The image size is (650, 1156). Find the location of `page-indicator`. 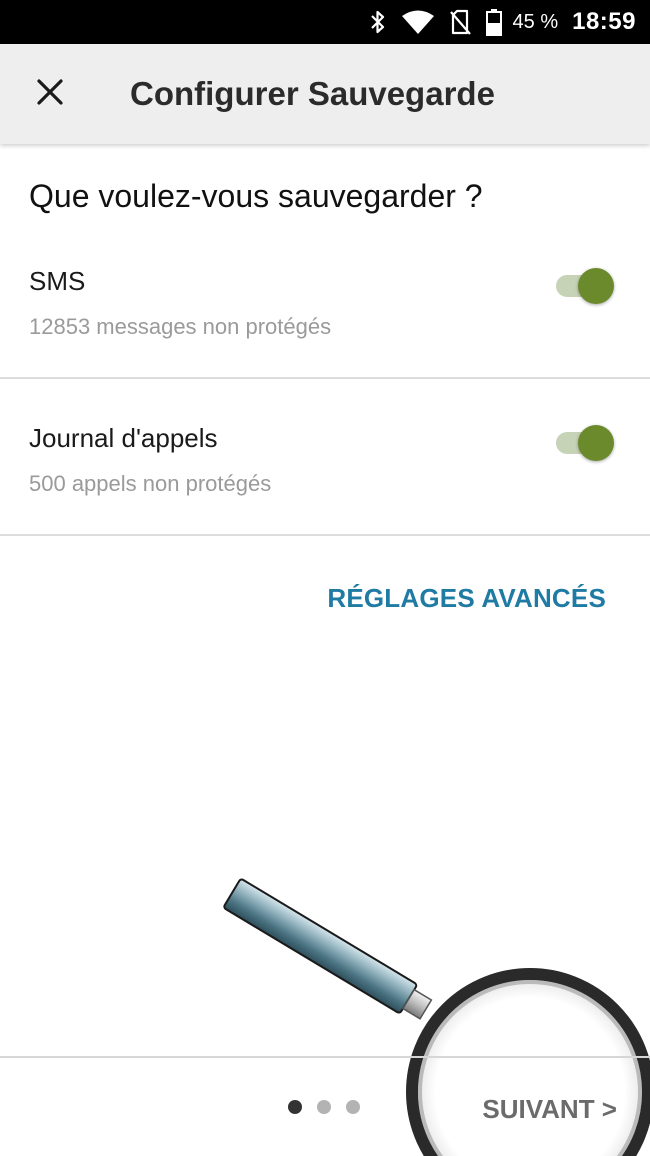

page-indicator is located at coordinates (324, 1107).